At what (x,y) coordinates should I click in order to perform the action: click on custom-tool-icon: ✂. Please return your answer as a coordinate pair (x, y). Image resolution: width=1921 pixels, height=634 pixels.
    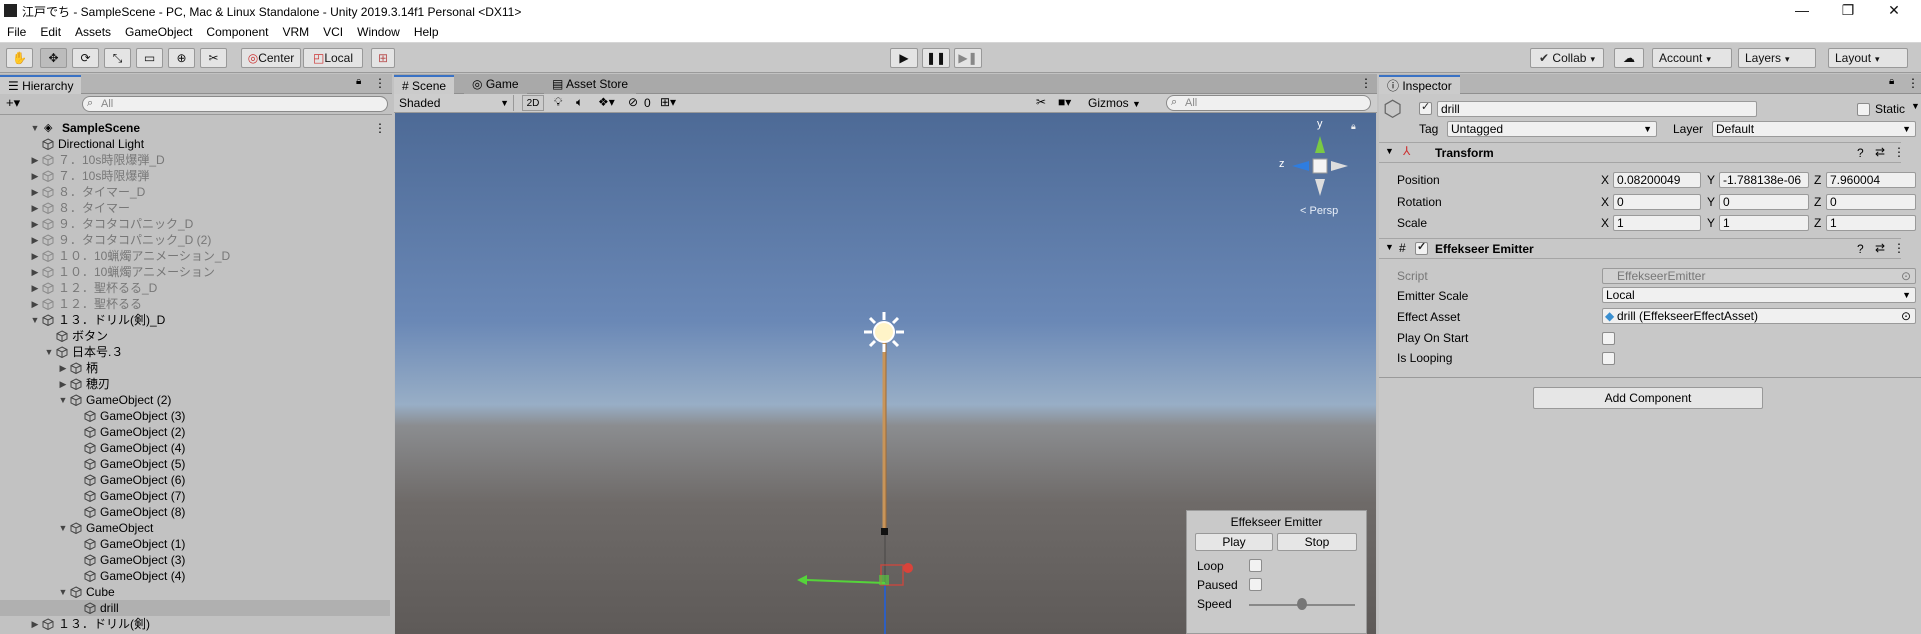
    Looking at the image, I should click on (213, 58).